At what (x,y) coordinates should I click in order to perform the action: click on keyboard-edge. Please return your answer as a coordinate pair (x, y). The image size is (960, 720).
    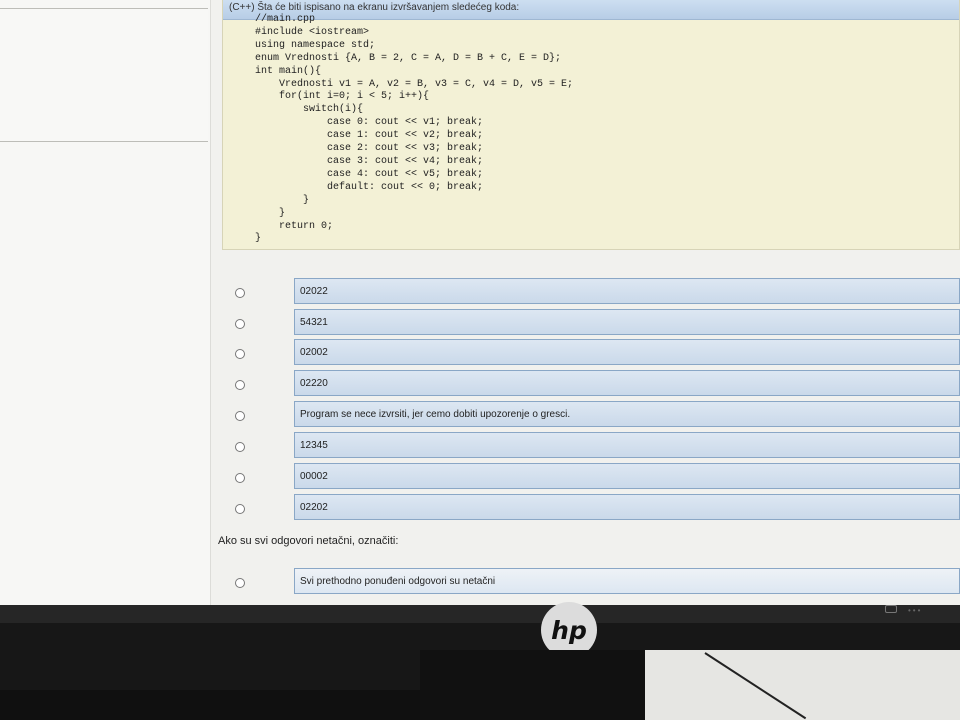
    Looking at the image, I should click on (210, 705).